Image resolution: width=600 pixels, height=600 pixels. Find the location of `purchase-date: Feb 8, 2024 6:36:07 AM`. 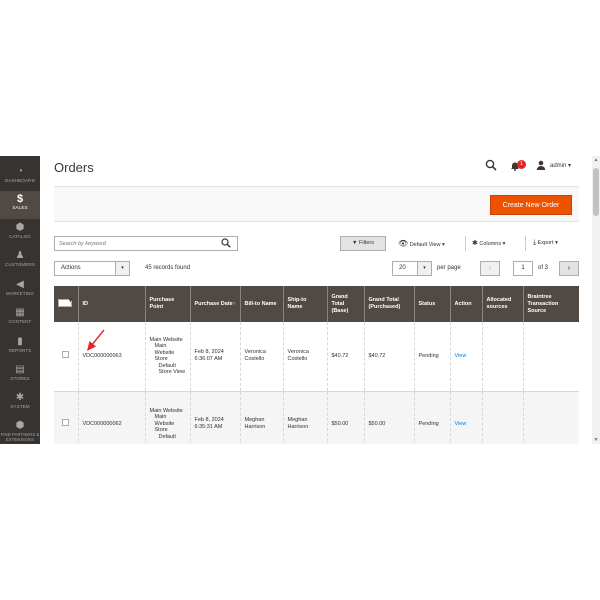

purchase-date: Feb 8, 2024 6:36:07 AM is located at coordinates (214, 357).